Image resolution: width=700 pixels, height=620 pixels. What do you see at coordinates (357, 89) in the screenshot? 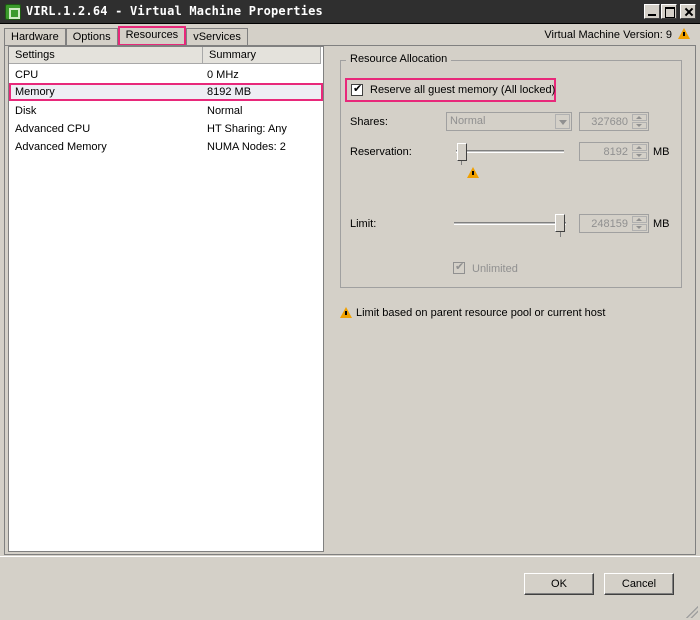
I see `reserve-all-memory-checkbox` at bounding box center [357, 89].